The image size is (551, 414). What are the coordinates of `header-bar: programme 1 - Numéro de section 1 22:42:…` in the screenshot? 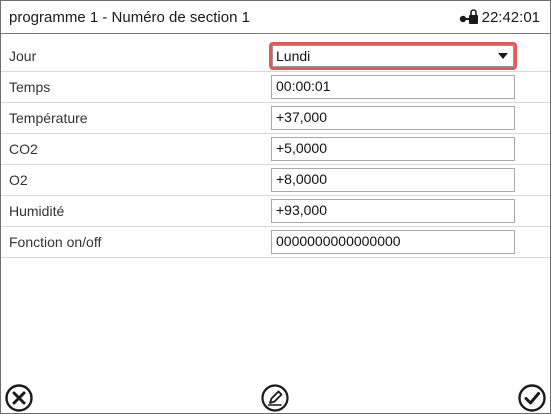 It's located at (275, 17).